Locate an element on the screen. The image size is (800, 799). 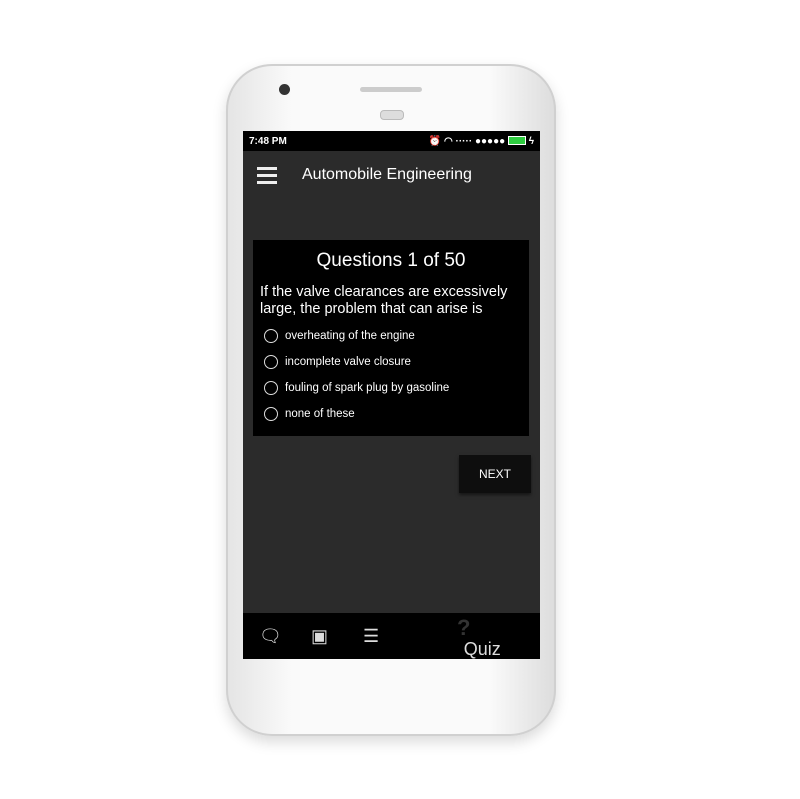
option-radio: fouling of spark plug by gasoline is located at coordinates (396, 388).